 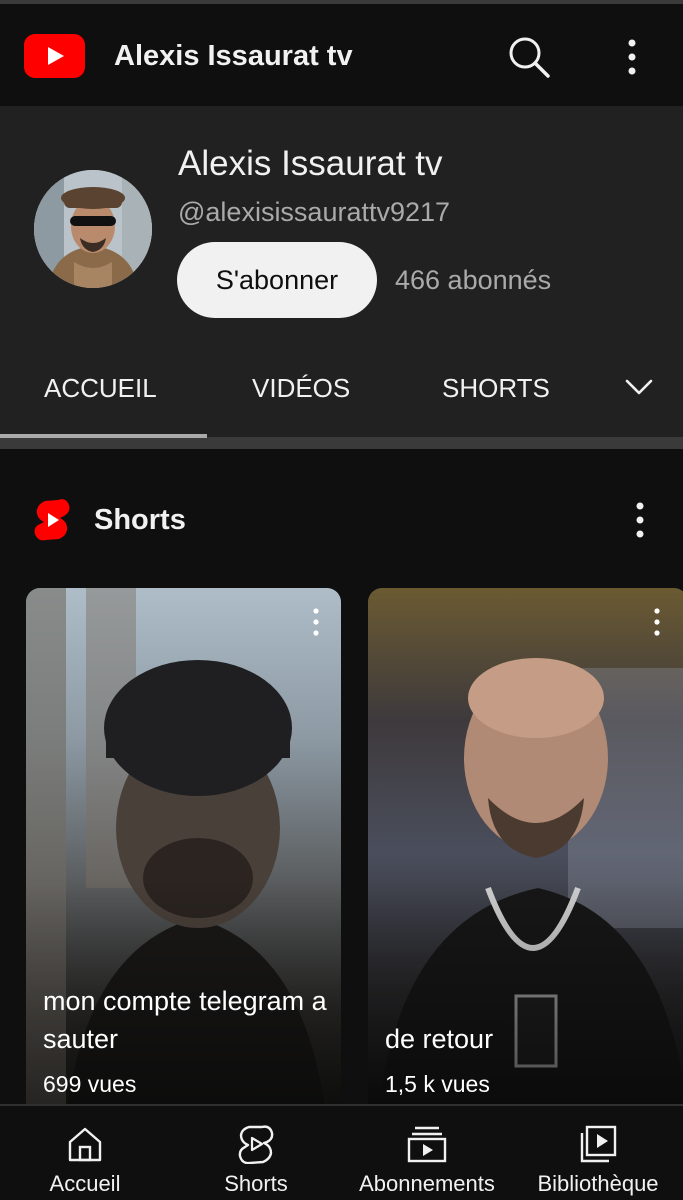 I want to click on shorts-heading: Shorts, so click(x=140, y=520).